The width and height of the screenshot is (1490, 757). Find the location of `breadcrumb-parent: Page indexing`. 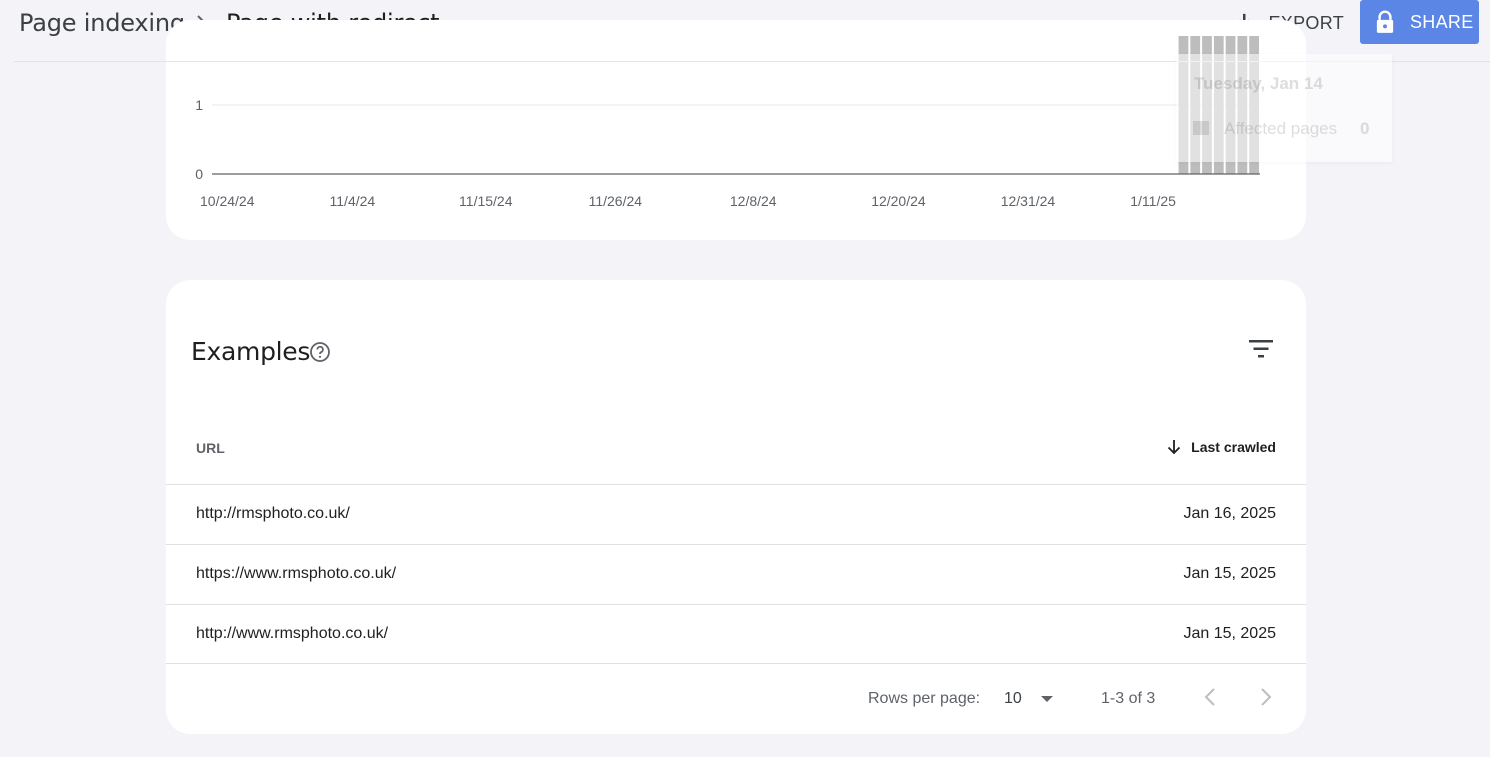

breadcrumb-parent: Page indexing is located at coordinates (102, 23).